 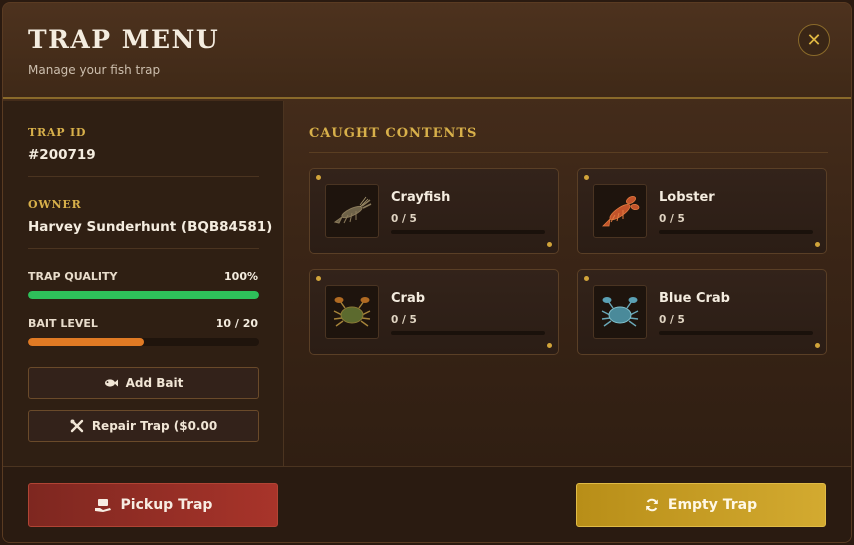 I want to click on catch-name: Lobster, so click(x=687, y=197).